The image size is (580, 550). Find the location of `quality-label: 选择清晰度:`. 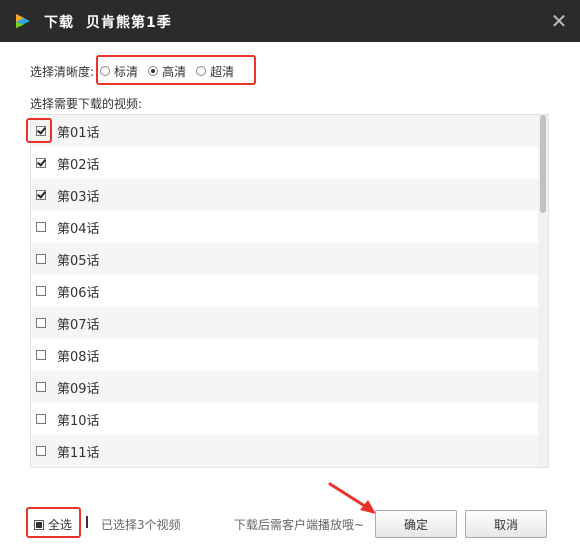

quality-label: 选择清晰度: is located at coordinates (62, 71).